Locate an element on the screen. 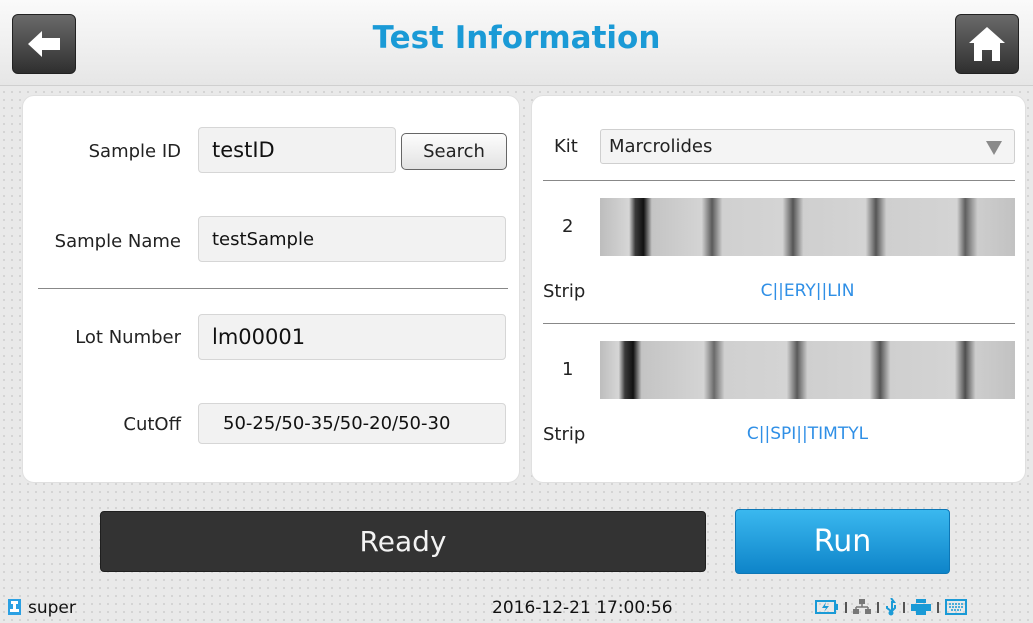 The height and width of the screenshot is (623, 1033). kit-select-value: Marcrolides is located at coordinates (661, 146).